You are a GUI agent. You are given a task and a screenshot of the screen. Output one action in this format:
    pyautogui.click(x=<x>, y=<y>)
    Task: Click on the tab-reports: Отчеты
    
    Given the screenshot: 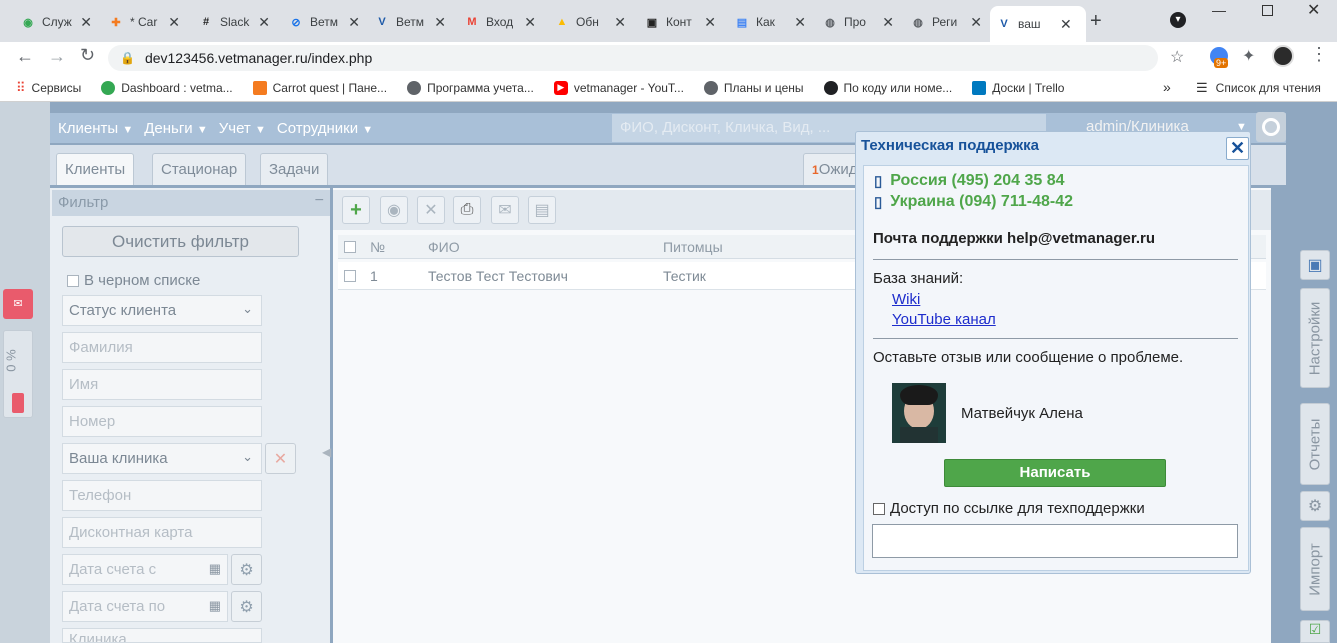 What is the action you would take?
    pyautogui.click(x=1315, y=444)
    